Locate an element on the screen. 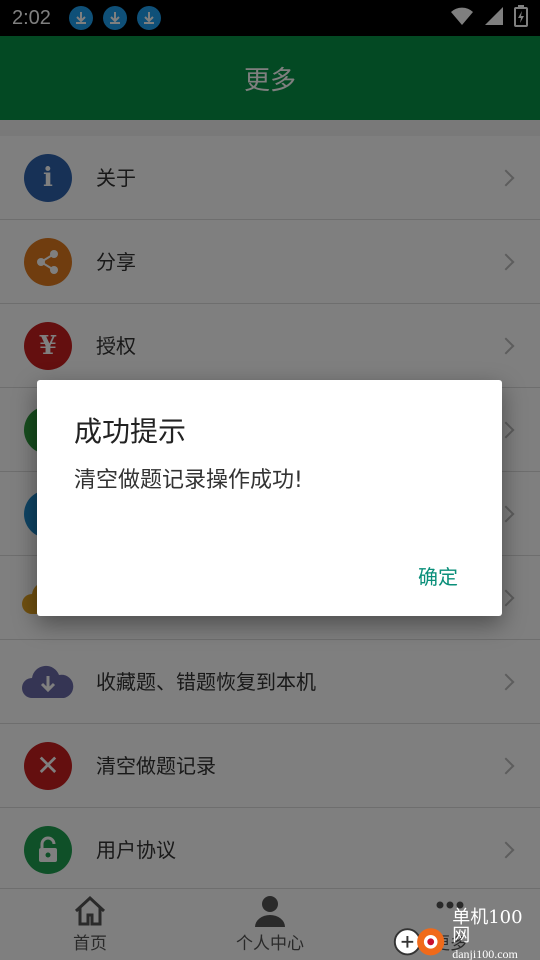  watermark-domain: danji100.com is located at coordinates (485, 953).